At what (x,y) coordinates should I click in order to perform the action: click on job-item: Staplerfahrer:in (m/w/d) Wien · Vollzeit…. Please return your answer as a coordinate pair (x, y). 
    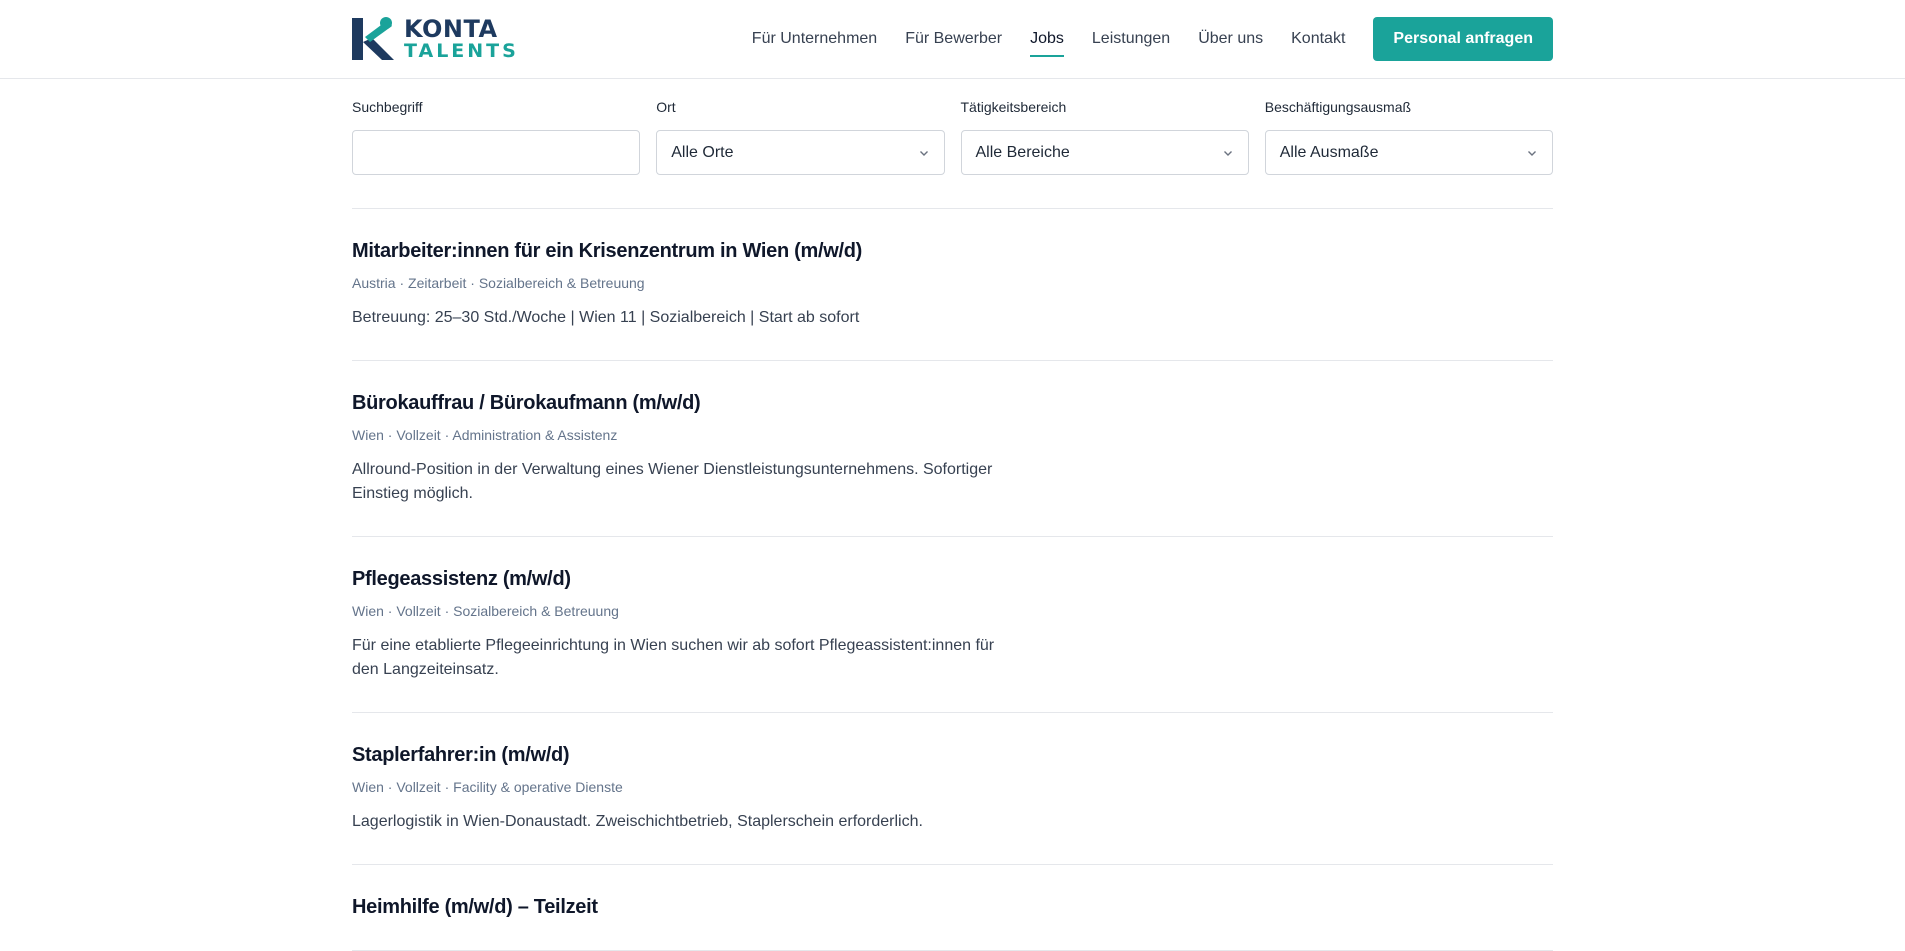
    Looking at the image, I should click on (952, 789).